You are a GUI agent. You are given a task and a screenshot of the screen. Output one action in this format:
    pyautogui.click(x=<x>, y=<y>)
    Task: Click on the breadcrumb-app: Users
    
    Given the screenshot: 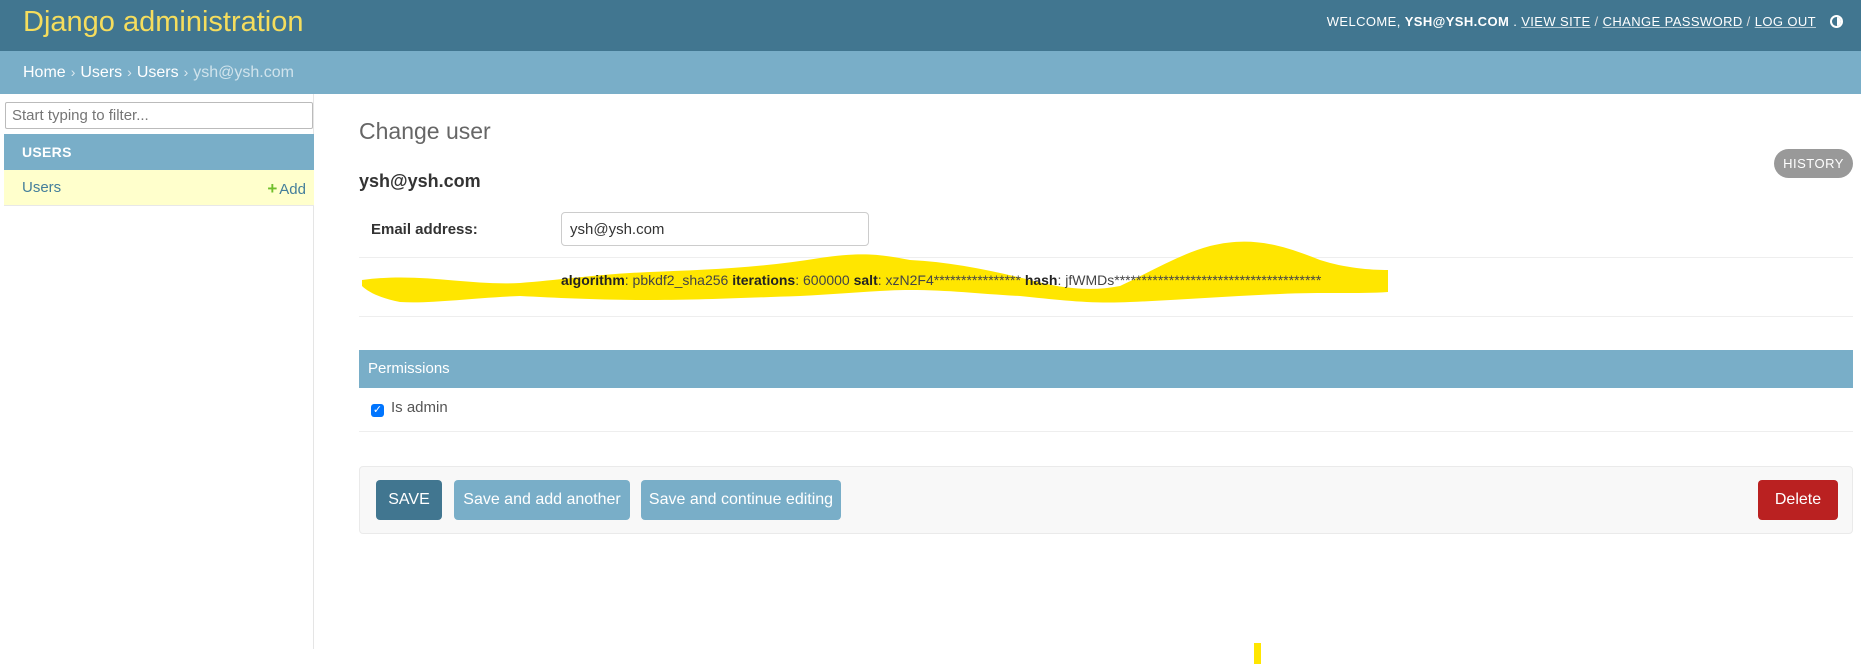 What is the action you would take?
    pyautogui.click(x=101, y=72)
    